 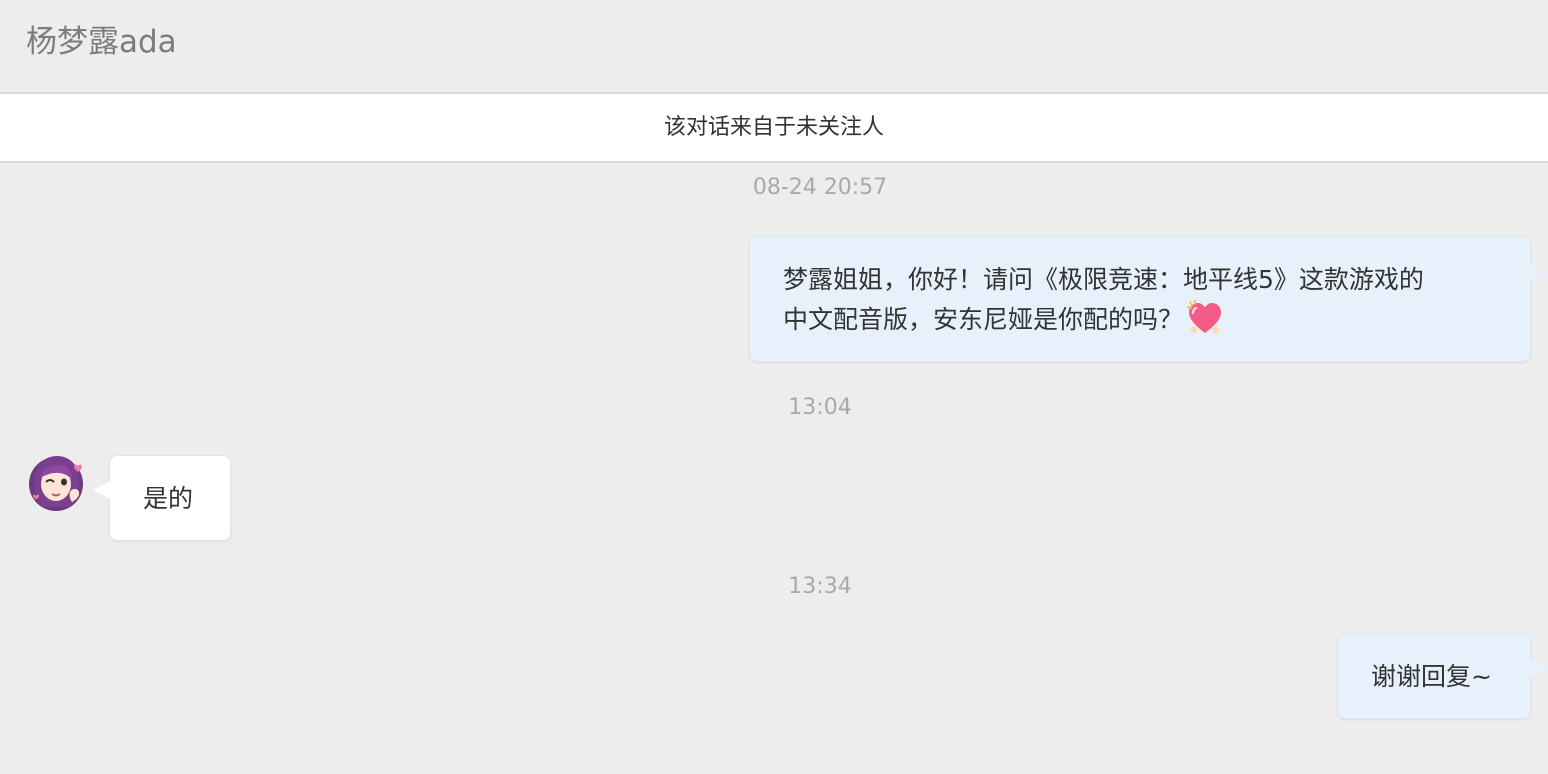 What do you see at coordinates (1103, 279) in the screenshot?
I see `message-text-line: 梦露姐姐，你好！请问《极限竞速：地平线5》这款游戏的` at bounding box center [1103, 279].